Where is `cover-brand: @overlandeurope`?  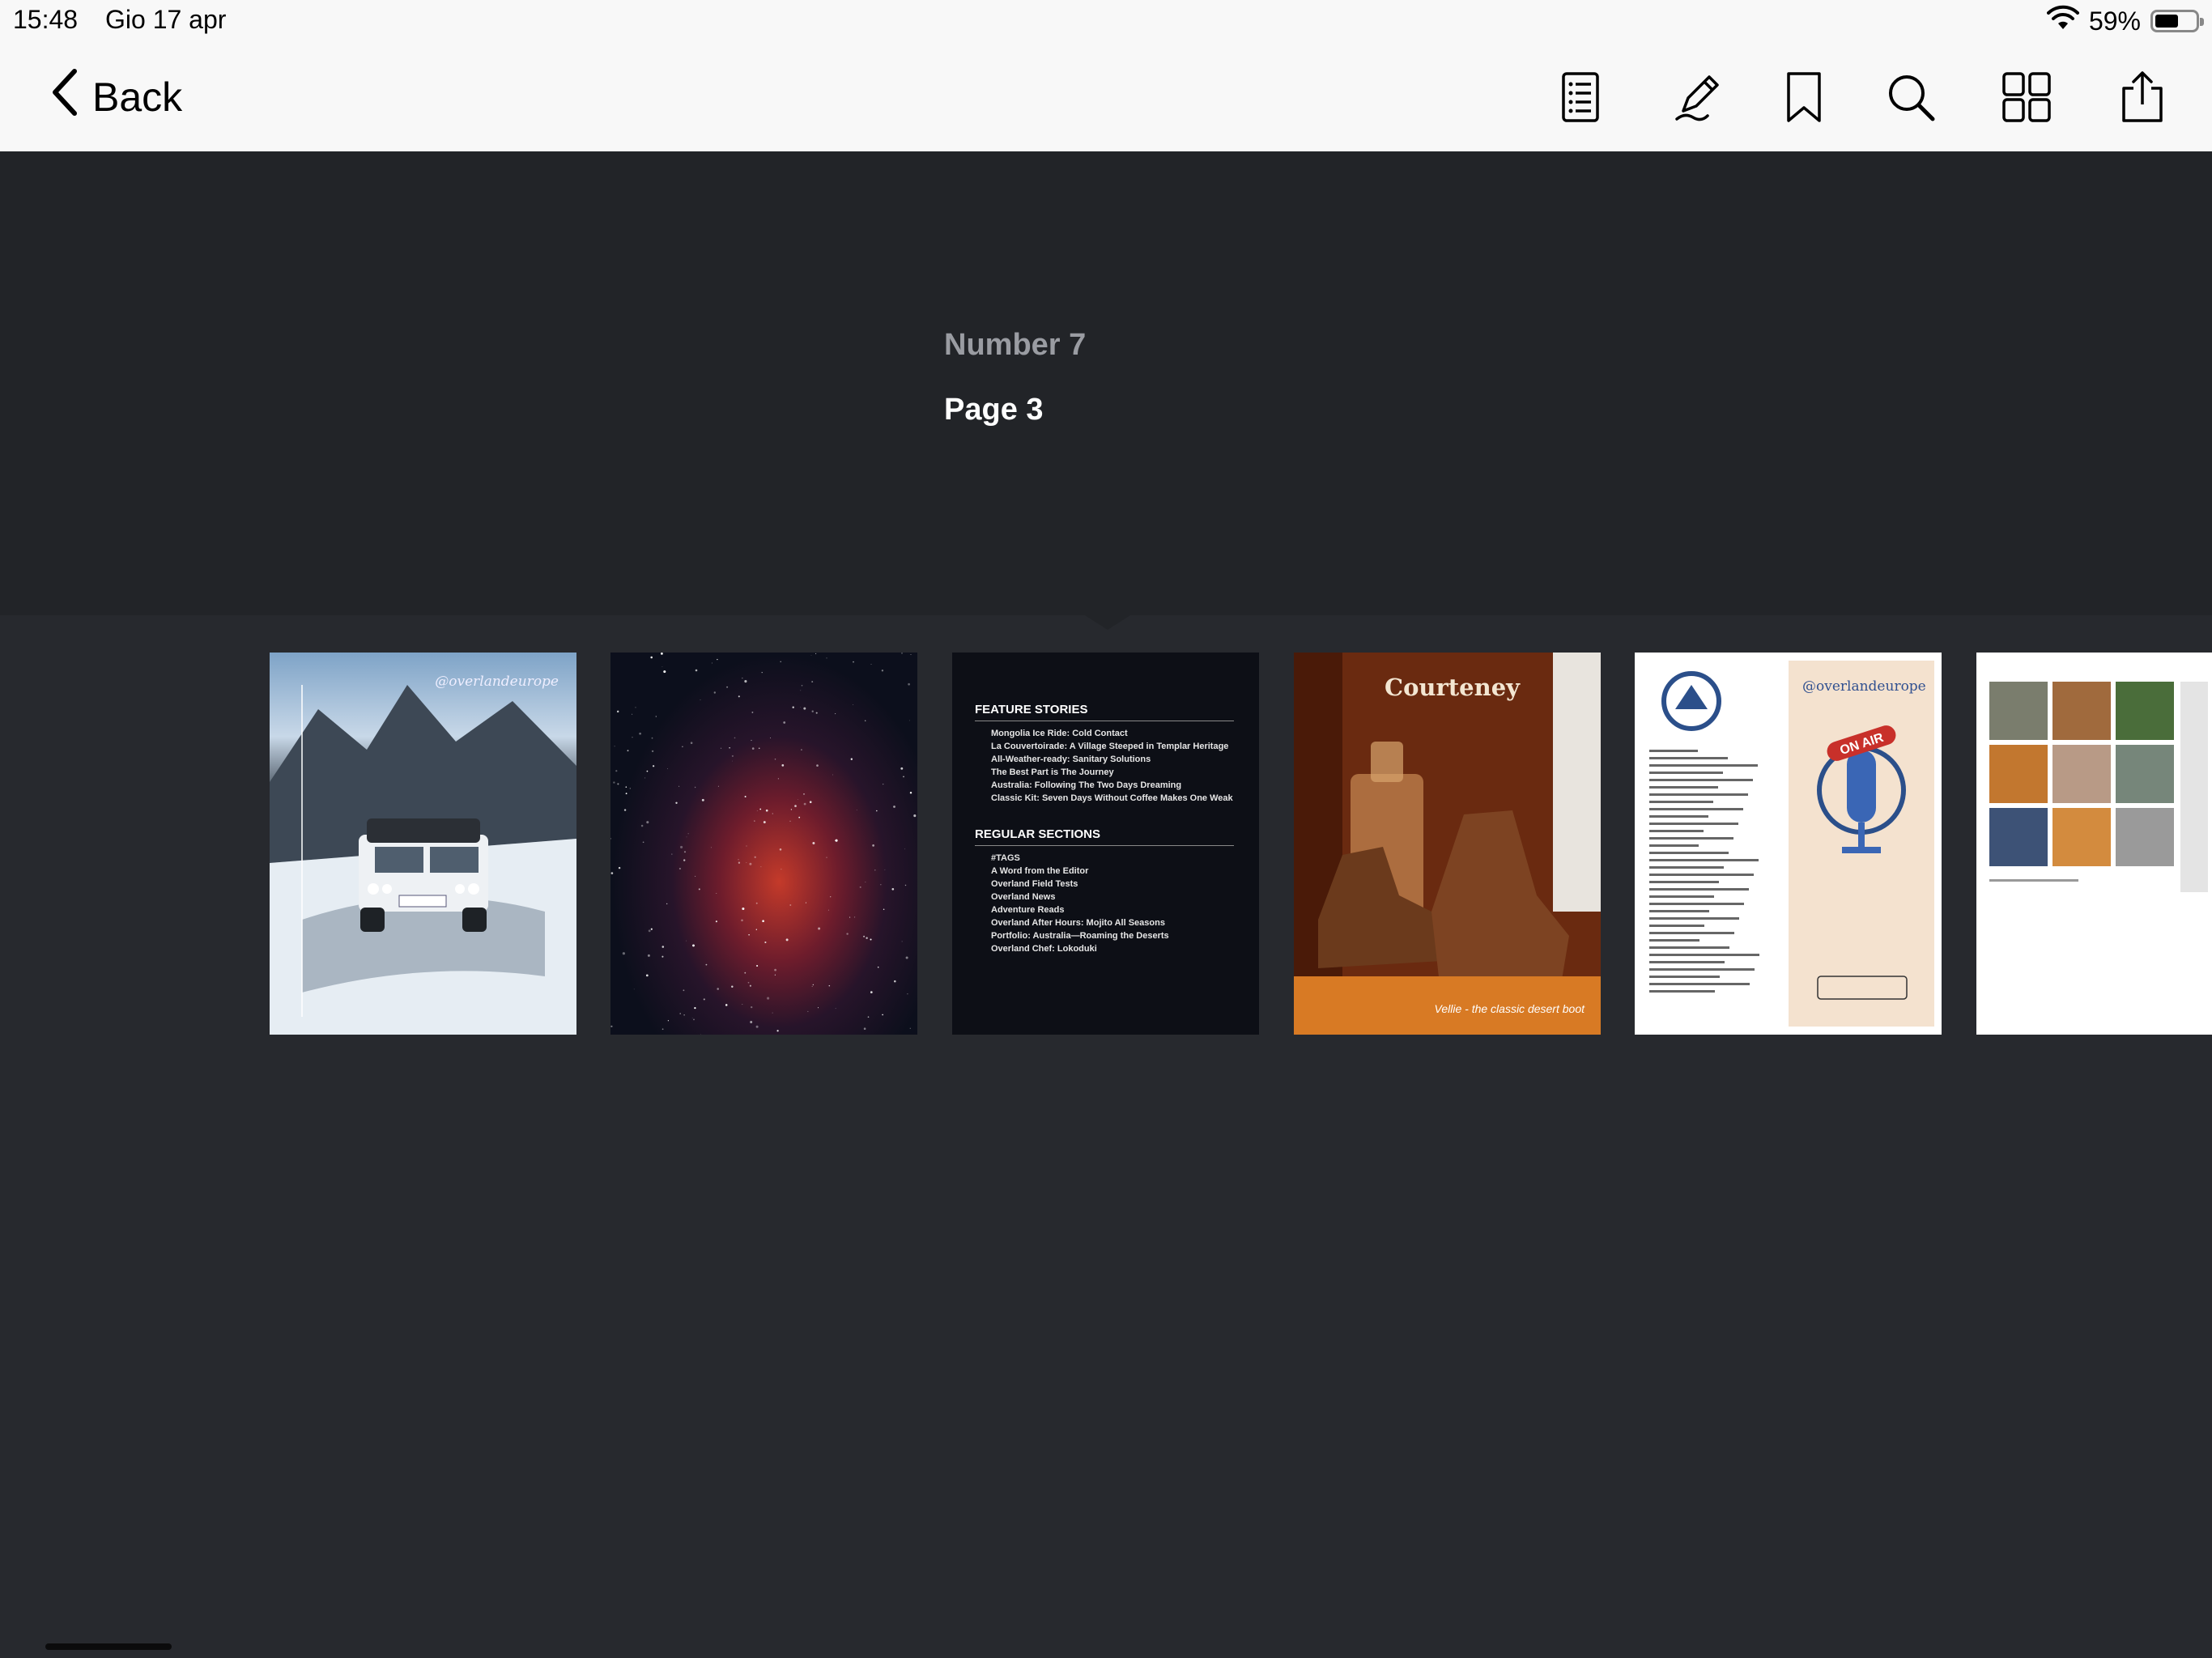 cover-brand: @overlandeurope is located at coordinates (497, 682).